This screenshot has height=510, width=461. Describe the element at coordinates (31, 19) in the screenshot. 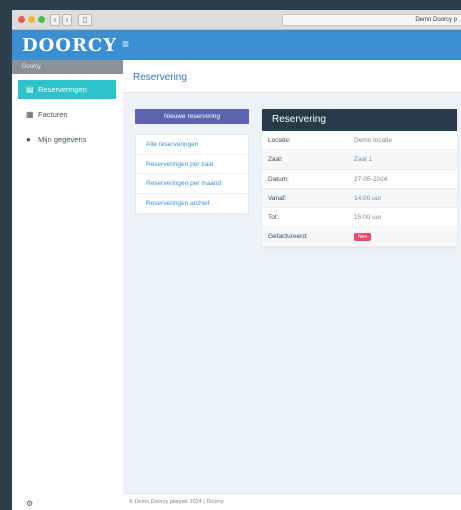

I see `minimize-window-button` at that location.